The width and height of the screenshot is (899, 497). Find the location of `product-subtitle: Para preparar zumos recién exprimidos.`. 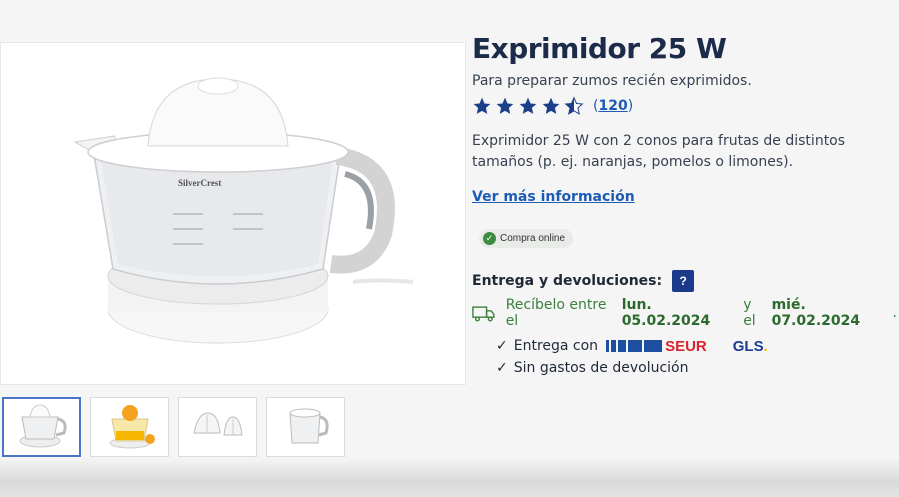

product-subtitle: Para preparar zumos recién exprimidos. is located at coordinates (612, 81).